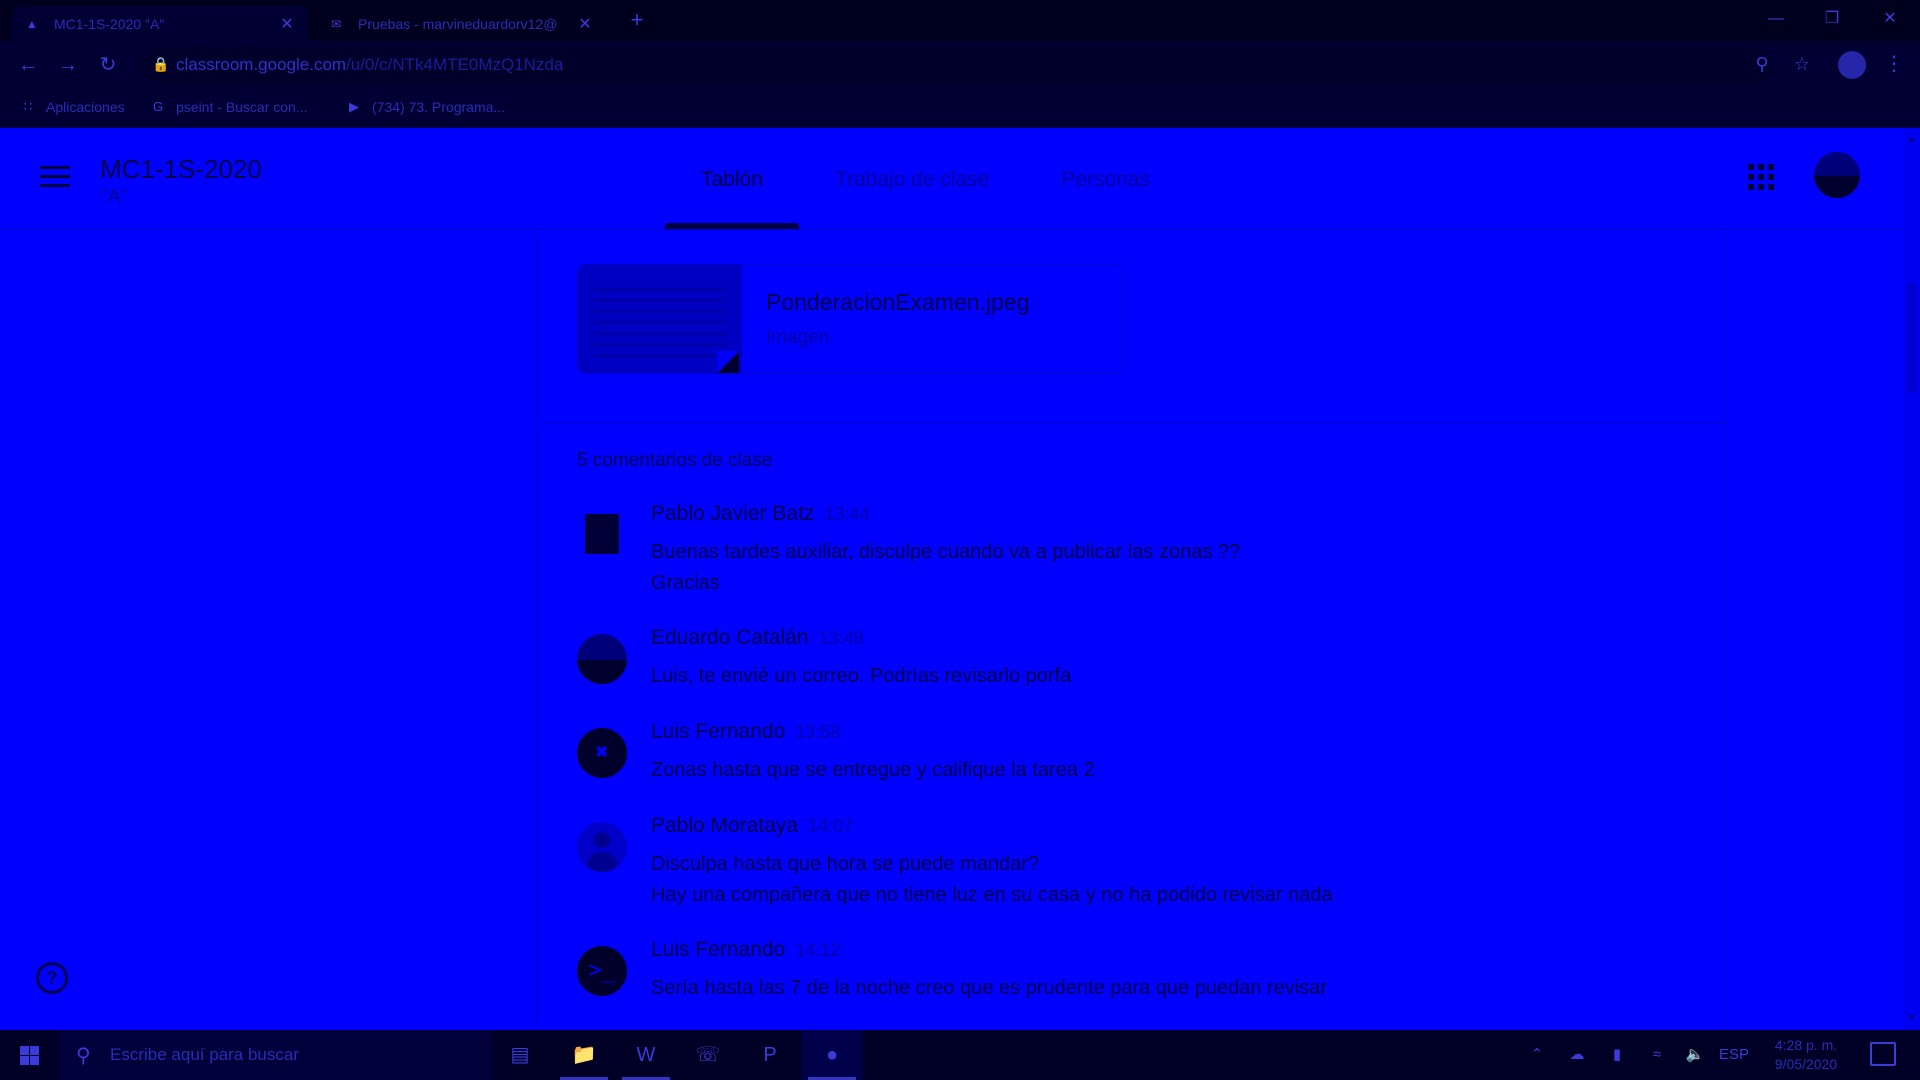 The width and height of the screenshot is (1920, 1080). I want to click on clock-time: 4:28 p. m., so click(1806, 1045).